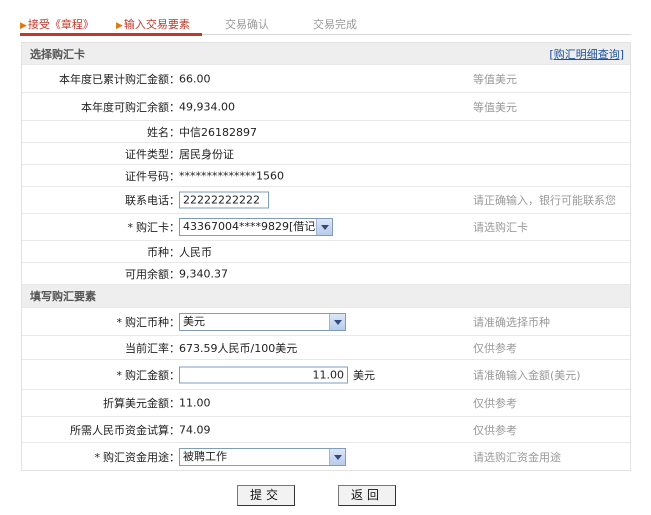 The height and width of the screenshot is (515, 651). I want to click on field-label: * 购汇金额：, so click(149, 375).